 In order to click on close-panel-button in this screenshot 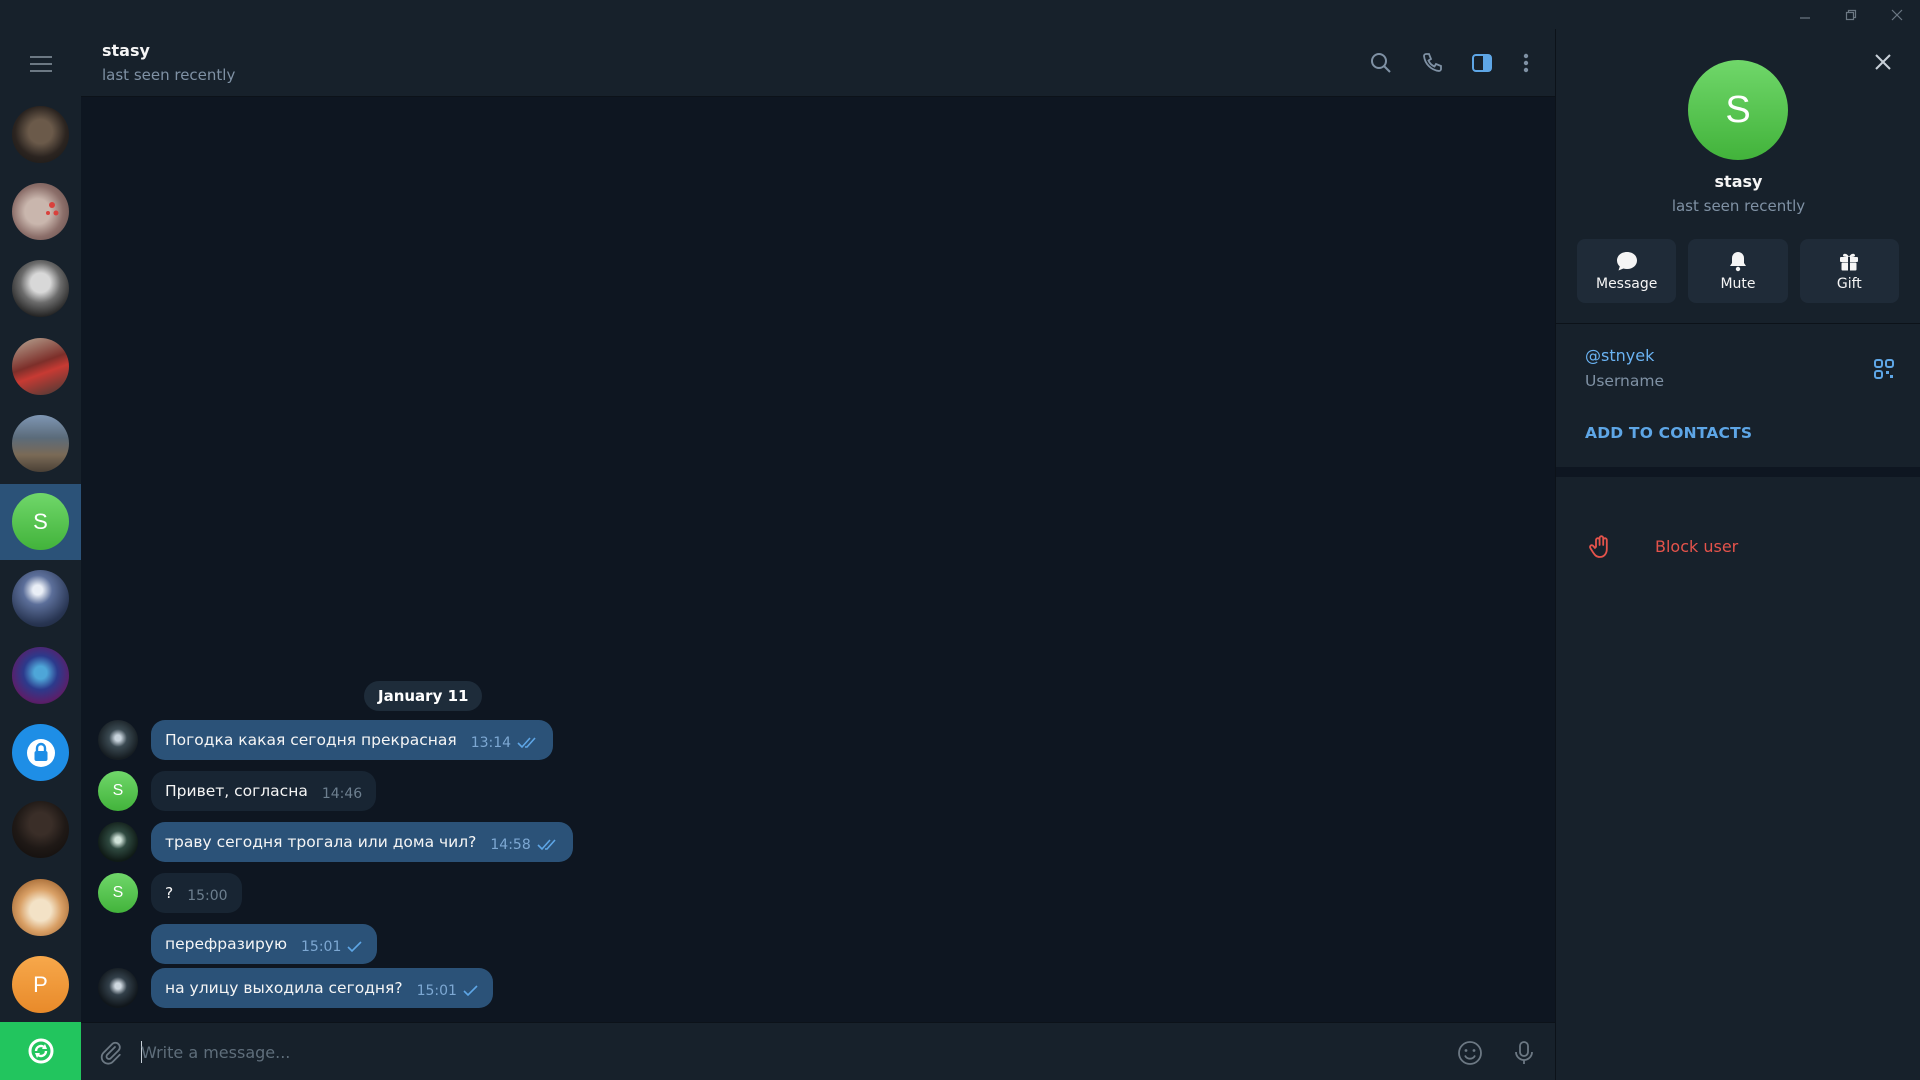, I will do `click(1883, 62)`.